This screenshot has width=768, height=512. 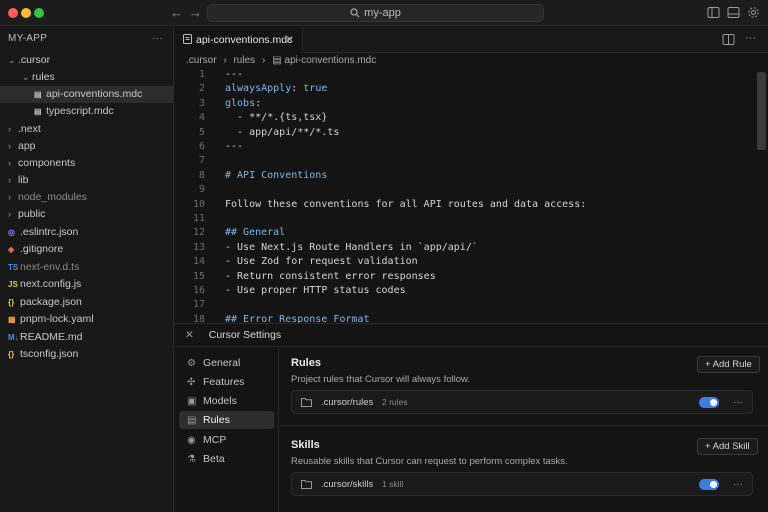 I want to click on breadcrumb-item: api-conventions.mdc, so click(x=331, y=60).